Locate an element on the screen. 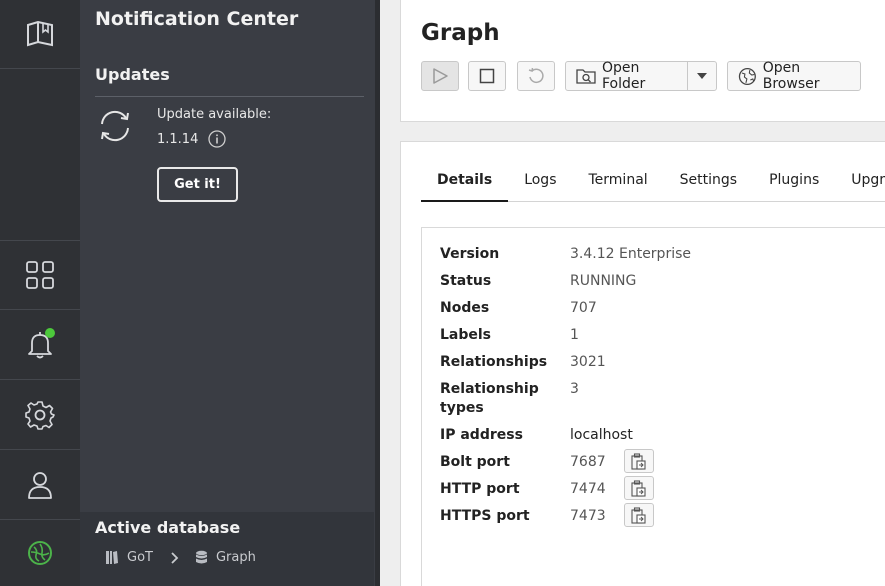  detail-value: RUNNING is located at coordinates (603, 281).